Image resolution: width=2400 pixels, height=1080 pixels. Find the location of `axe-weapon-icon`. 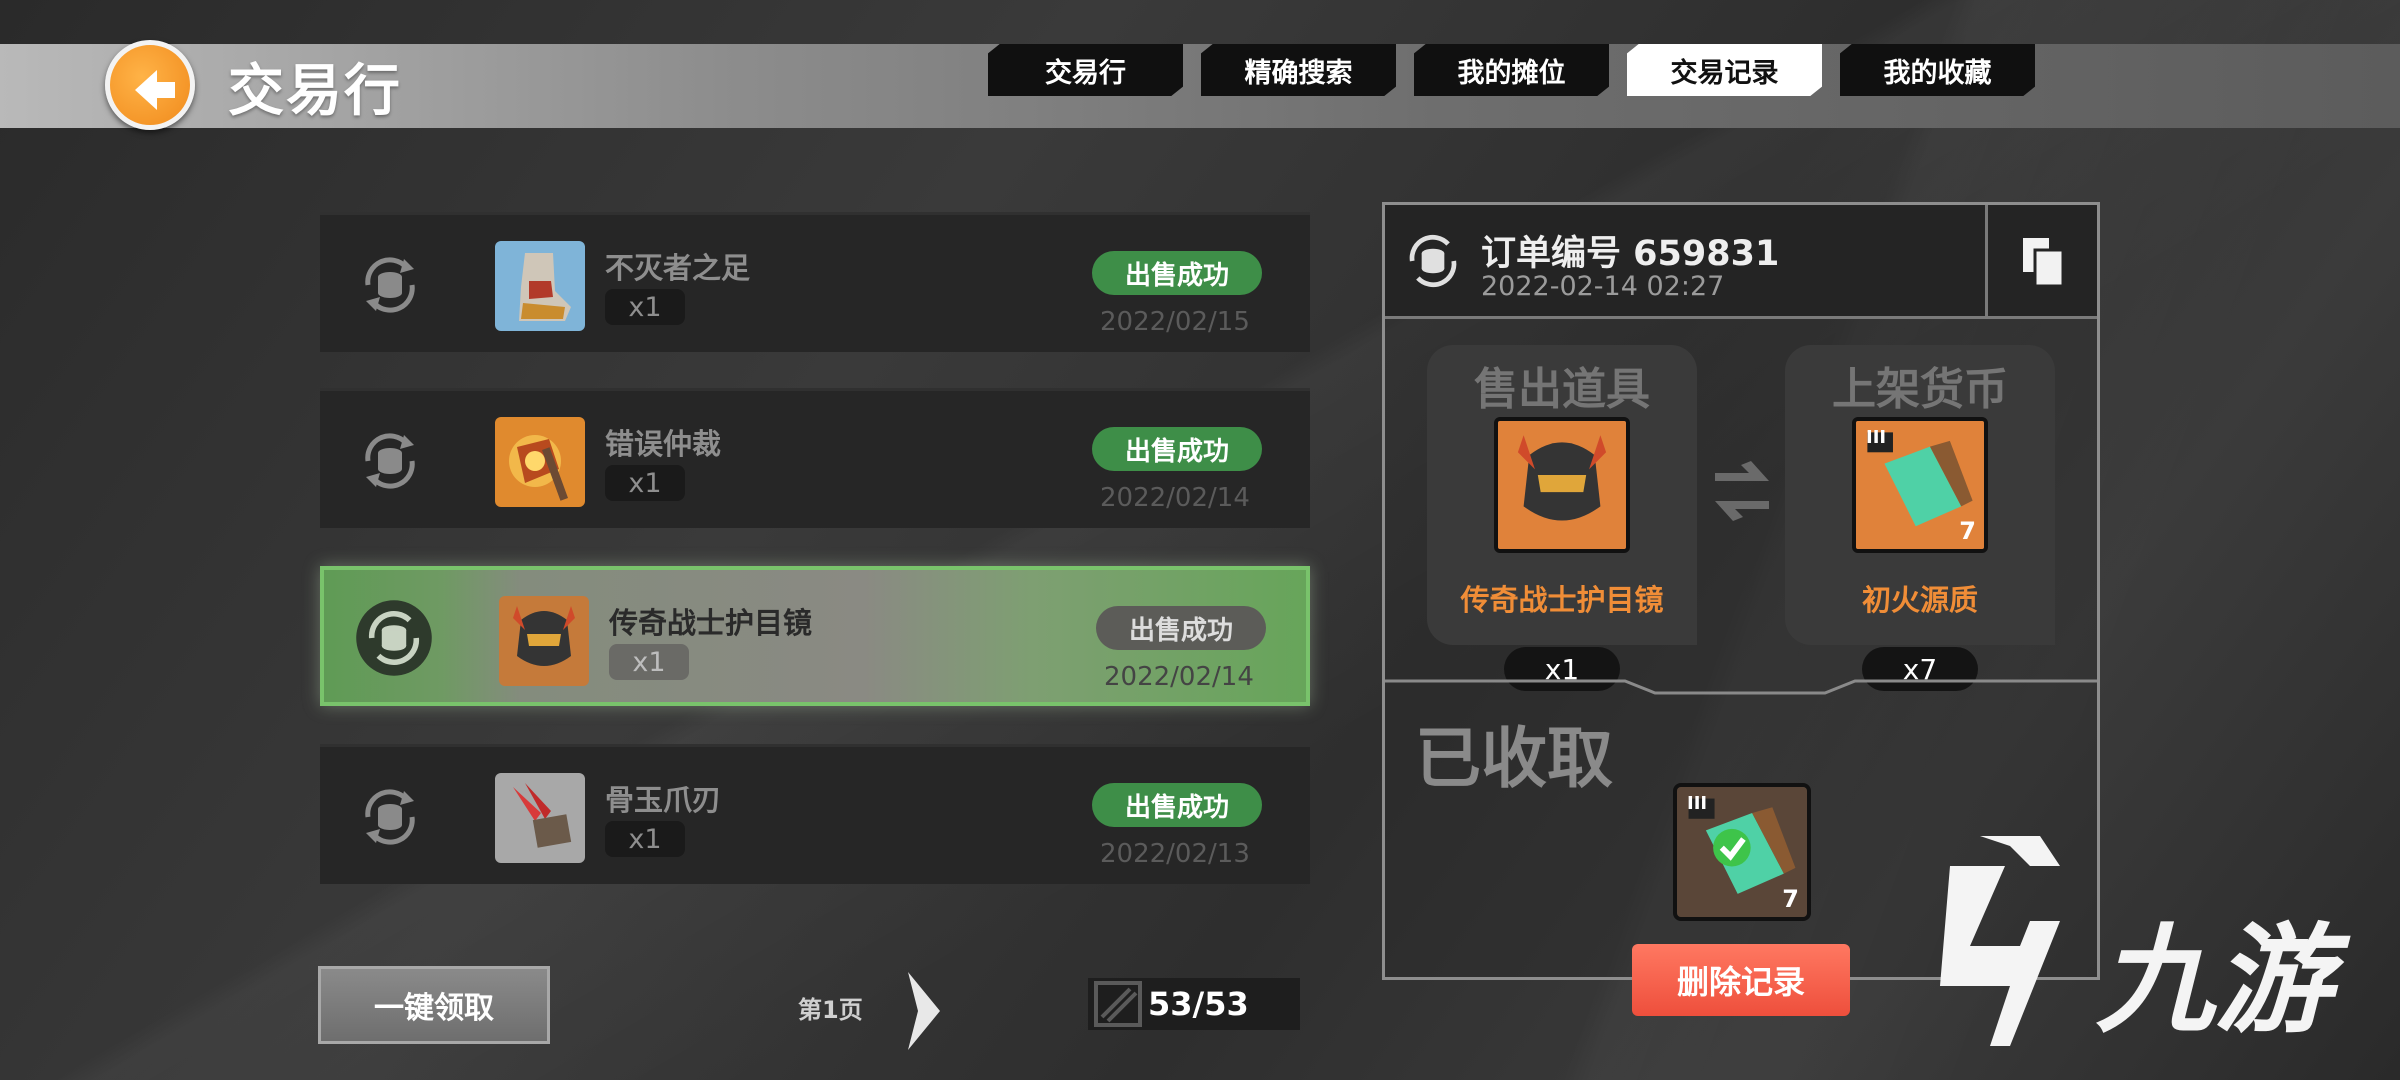

axe-weapon-icon is located at coordinates (540, 462).